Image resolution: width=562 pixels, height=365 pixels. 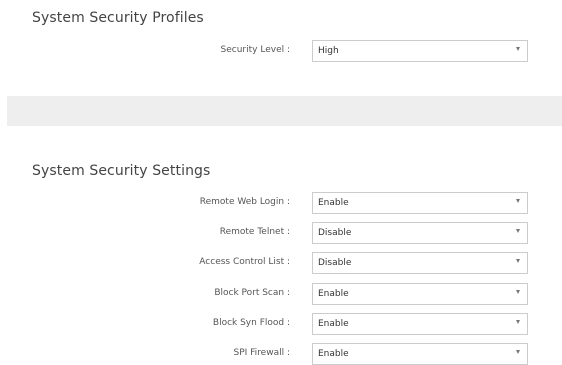 I want to click on remote-telnet-row: Remote Telnet : Disable, so click(x=281, y=234).